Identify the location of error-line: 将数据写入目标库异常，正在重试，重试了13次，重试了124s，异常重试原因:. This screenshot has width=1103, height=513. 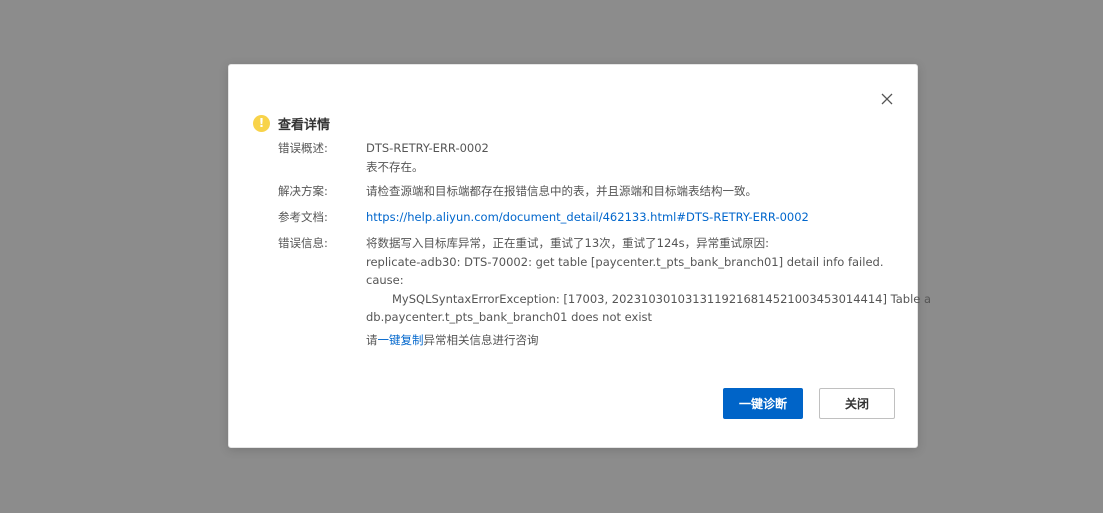
(567, 243).